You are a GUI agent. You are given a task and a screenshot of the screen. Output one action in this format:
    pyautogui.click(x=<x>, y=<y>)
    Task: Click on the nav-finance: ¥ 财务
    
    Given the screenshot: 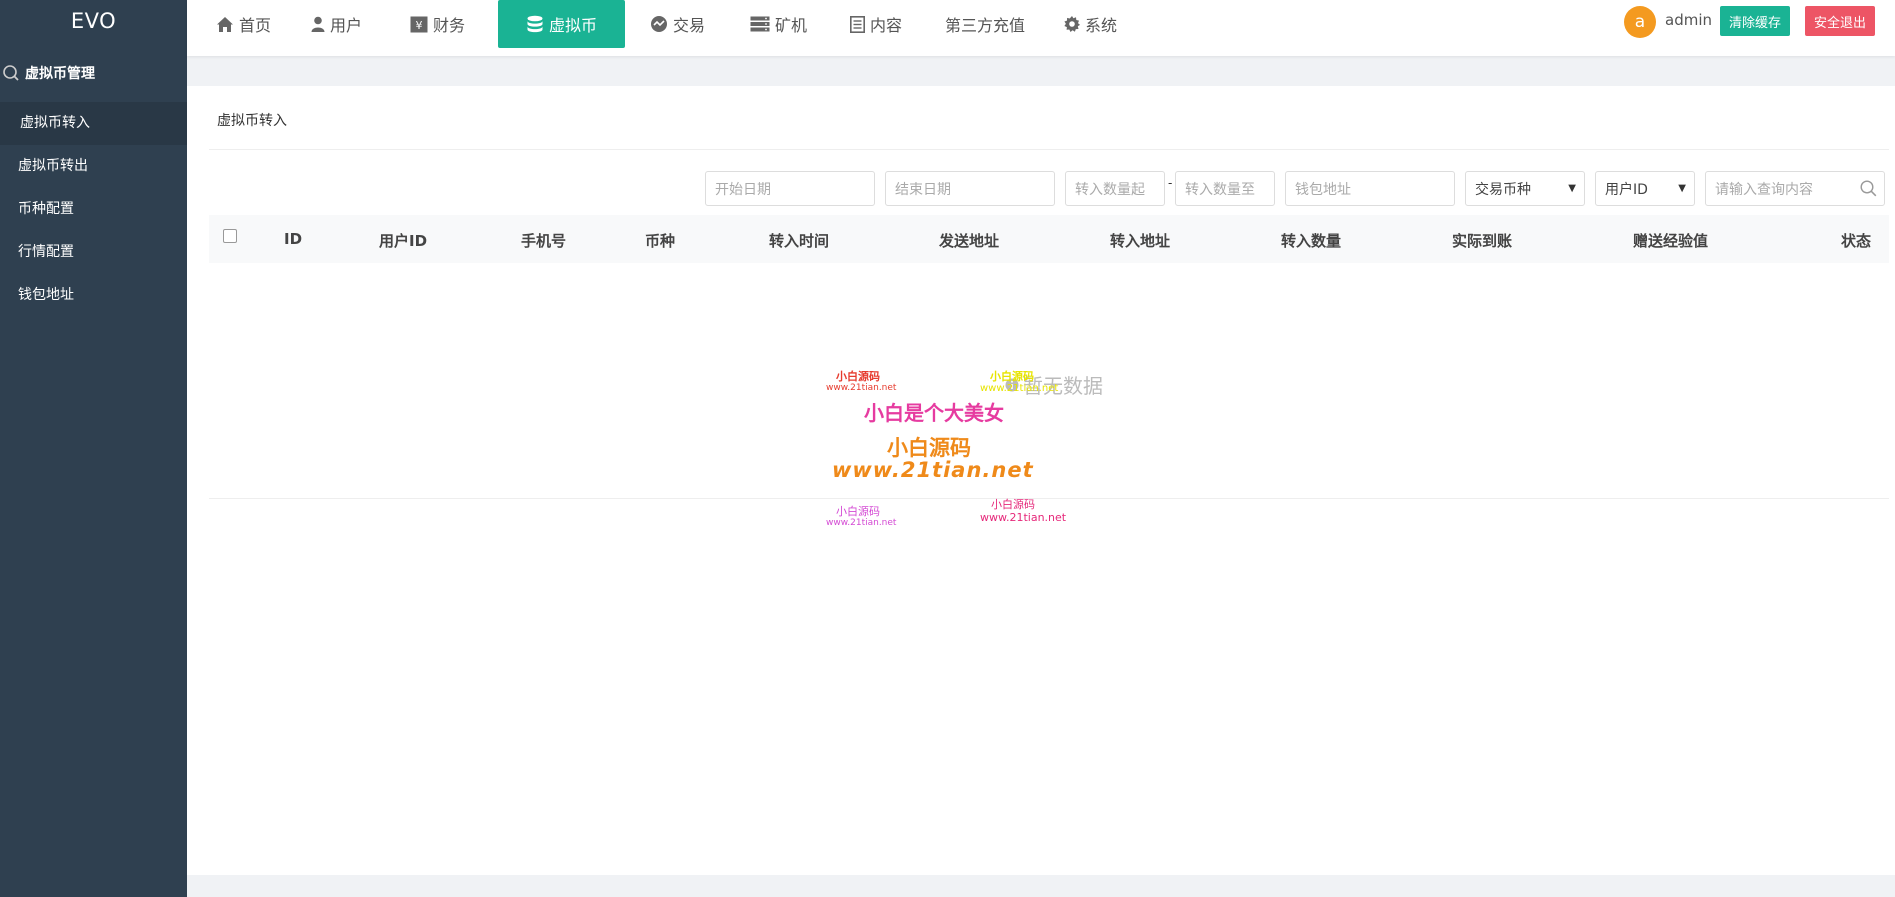 What is the action you would take?
    pyautogui.click(x=437, y=24)
    